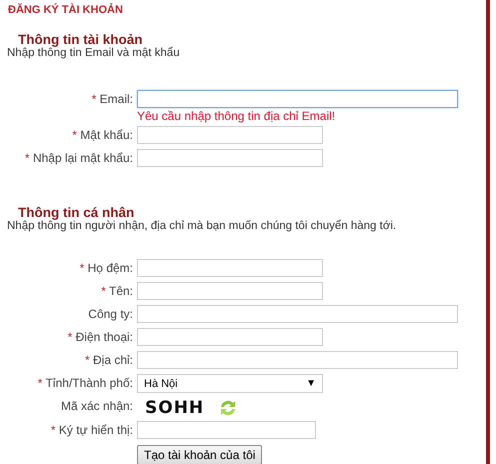  What do you see at coordinates (202, 226) in the screenshot?
I see `section-subtitle: Nhập thông tin người nhận, địa chỉ mà bạn muốn chúng tôi chuyển hàng tới.` at bounding box center [202, 226].